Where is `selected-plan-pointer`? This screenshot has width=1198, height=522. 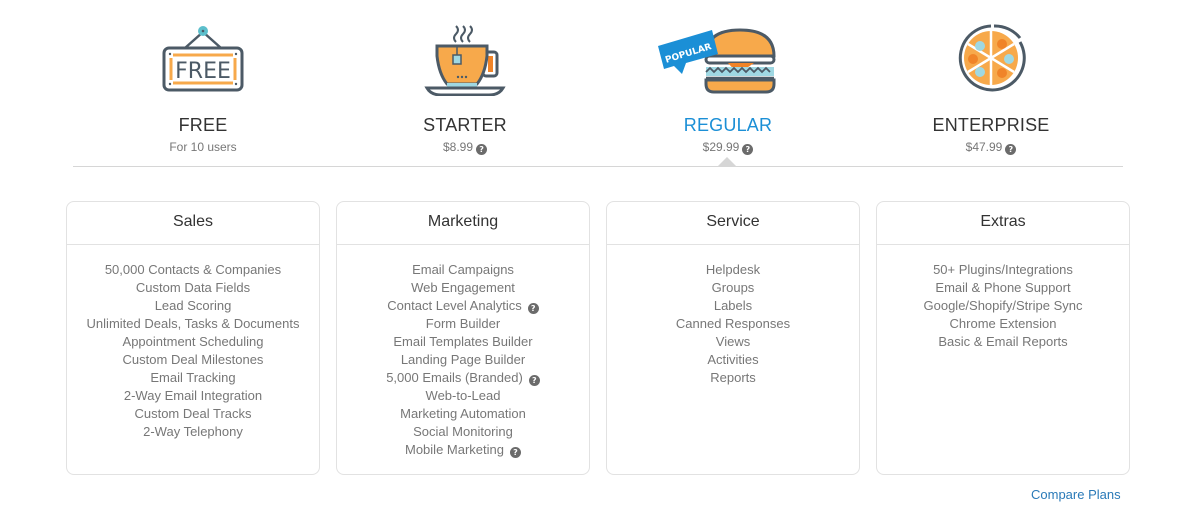 selected-plan-pointer is located at coordinates (727, 162).